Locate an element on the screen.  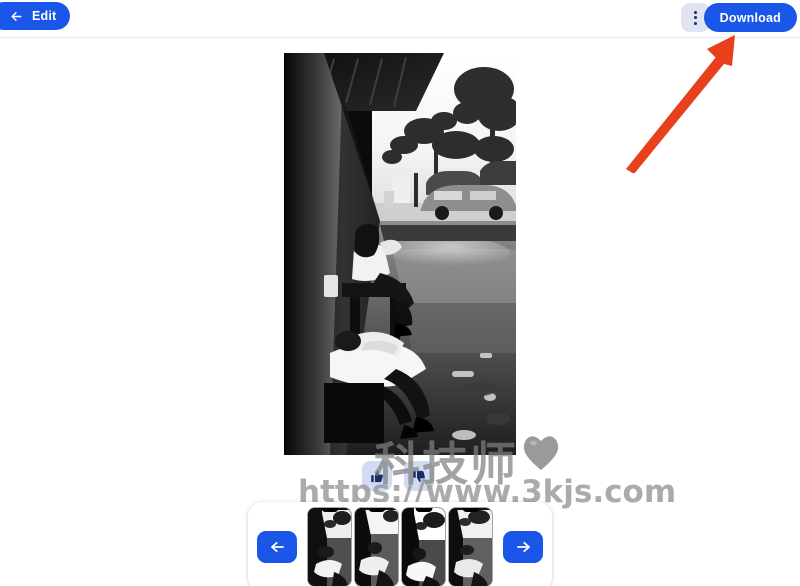
carousel-next-button is located at coordinates (523, 547).